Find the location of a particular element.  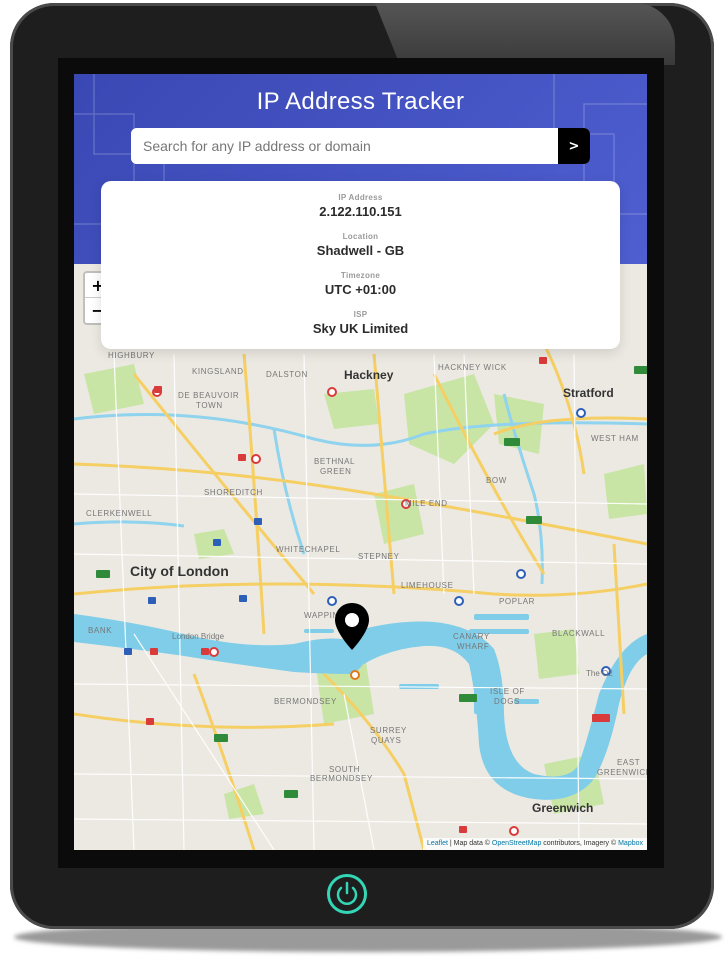

map-label-poplar: POPLAR is located at coordinates (517, 601).